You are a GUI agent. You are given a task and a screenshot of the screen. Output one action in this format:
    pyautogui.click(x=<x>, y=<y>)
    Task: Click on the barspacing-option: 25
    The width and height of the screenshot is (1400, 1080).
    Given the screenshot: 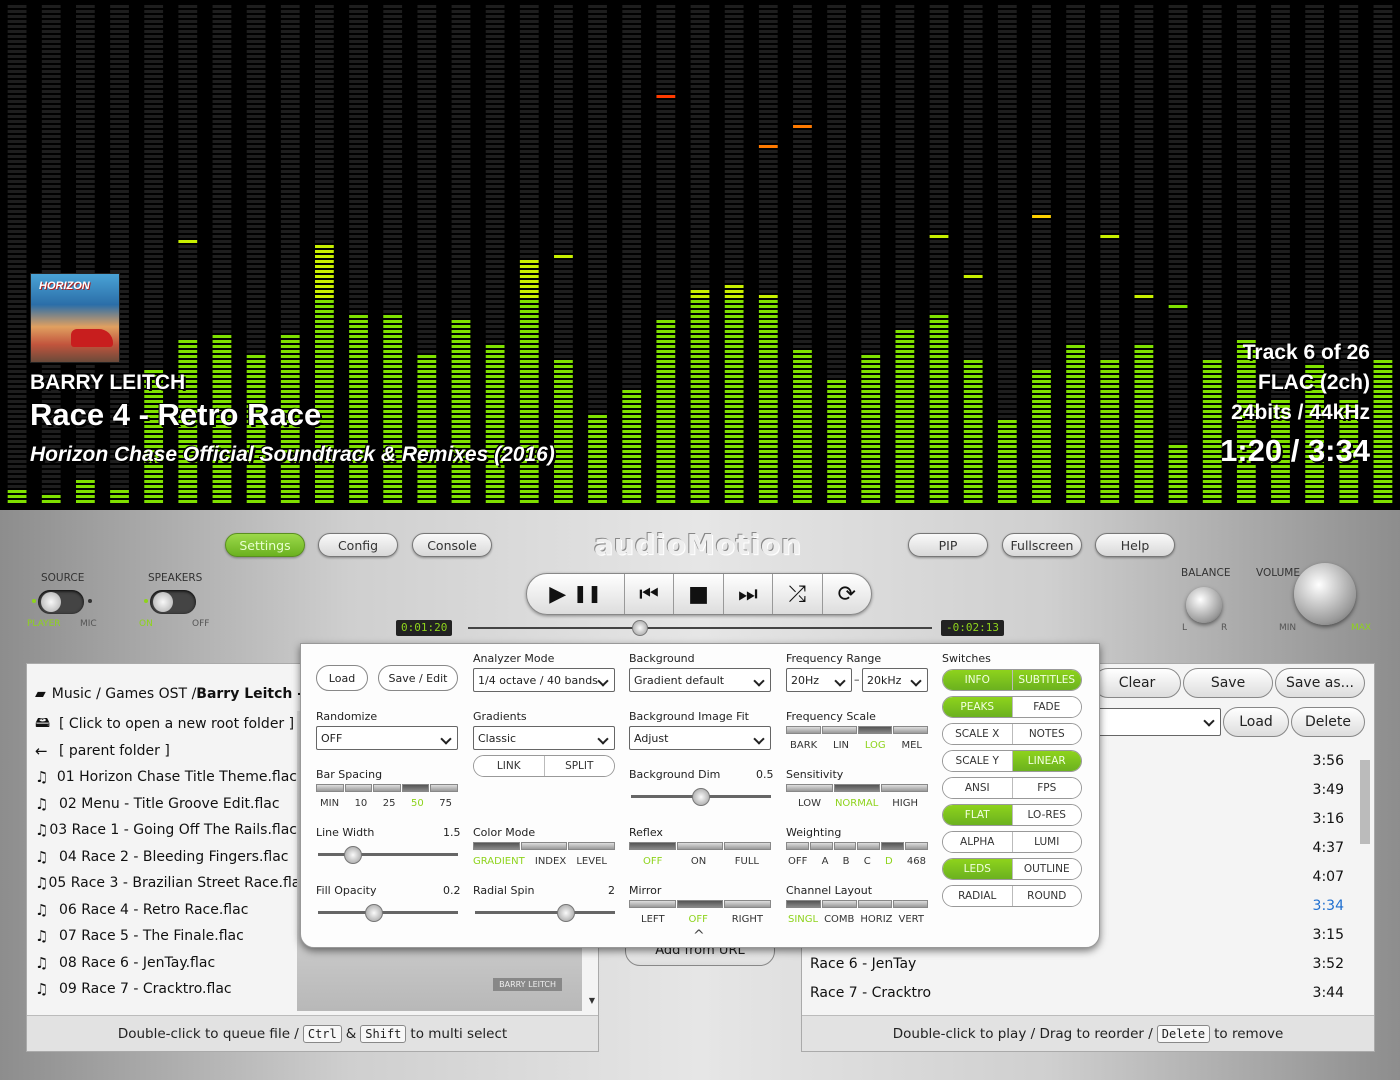 What is the action you would take?
    pyautogui.click(x=389, y=803)
    